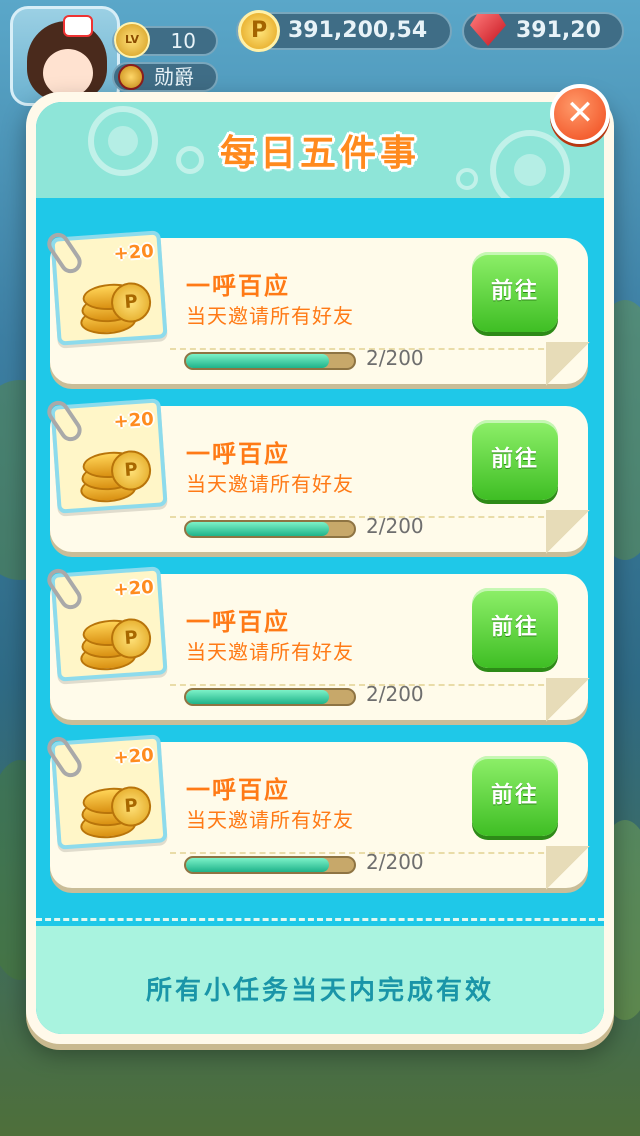 Image resolution: width=640 pixels, height=1136 pixels. What do you see at coordinates (68, 73) in the screenshot?
I see `avatar-face` at bounding box center [68, 73].